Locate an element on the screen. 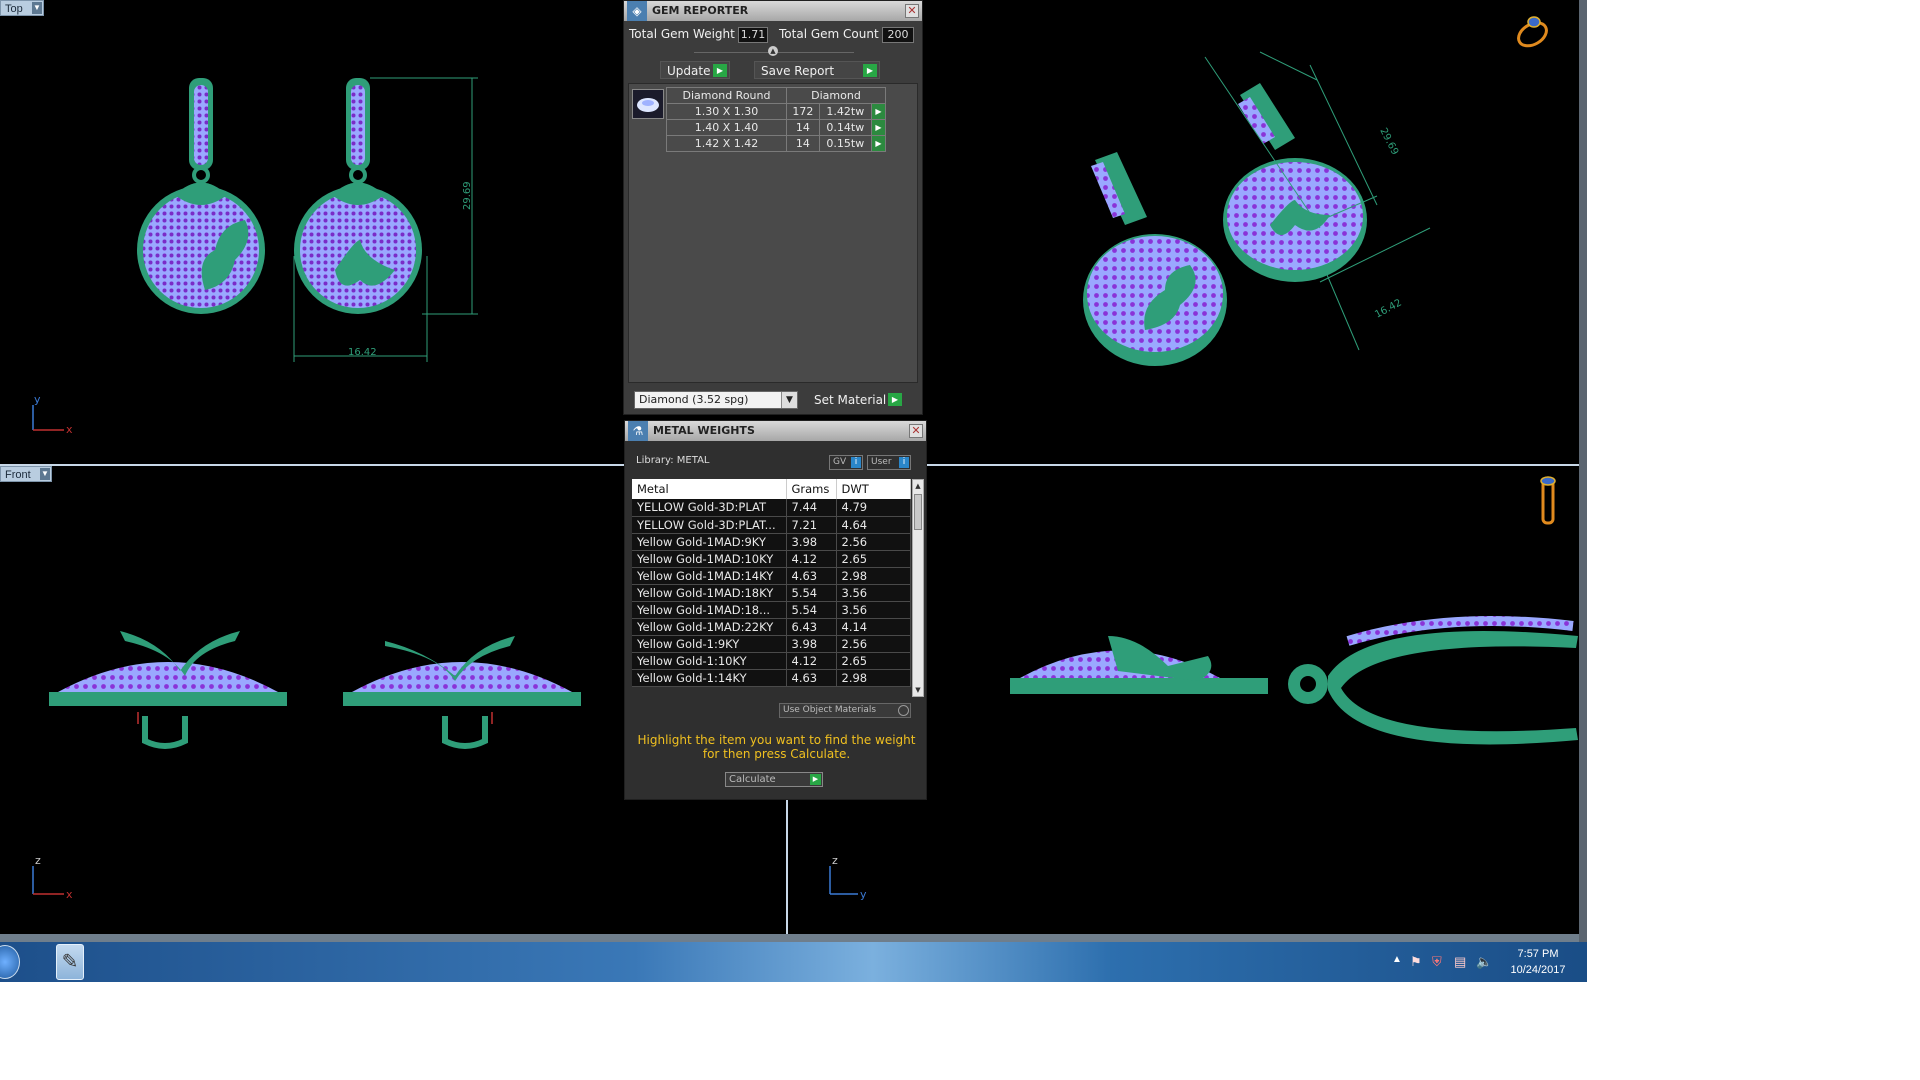  gem-row: 1.42 X 1.42 14 0.15tw ▶ is located at coordinates (776, 143).